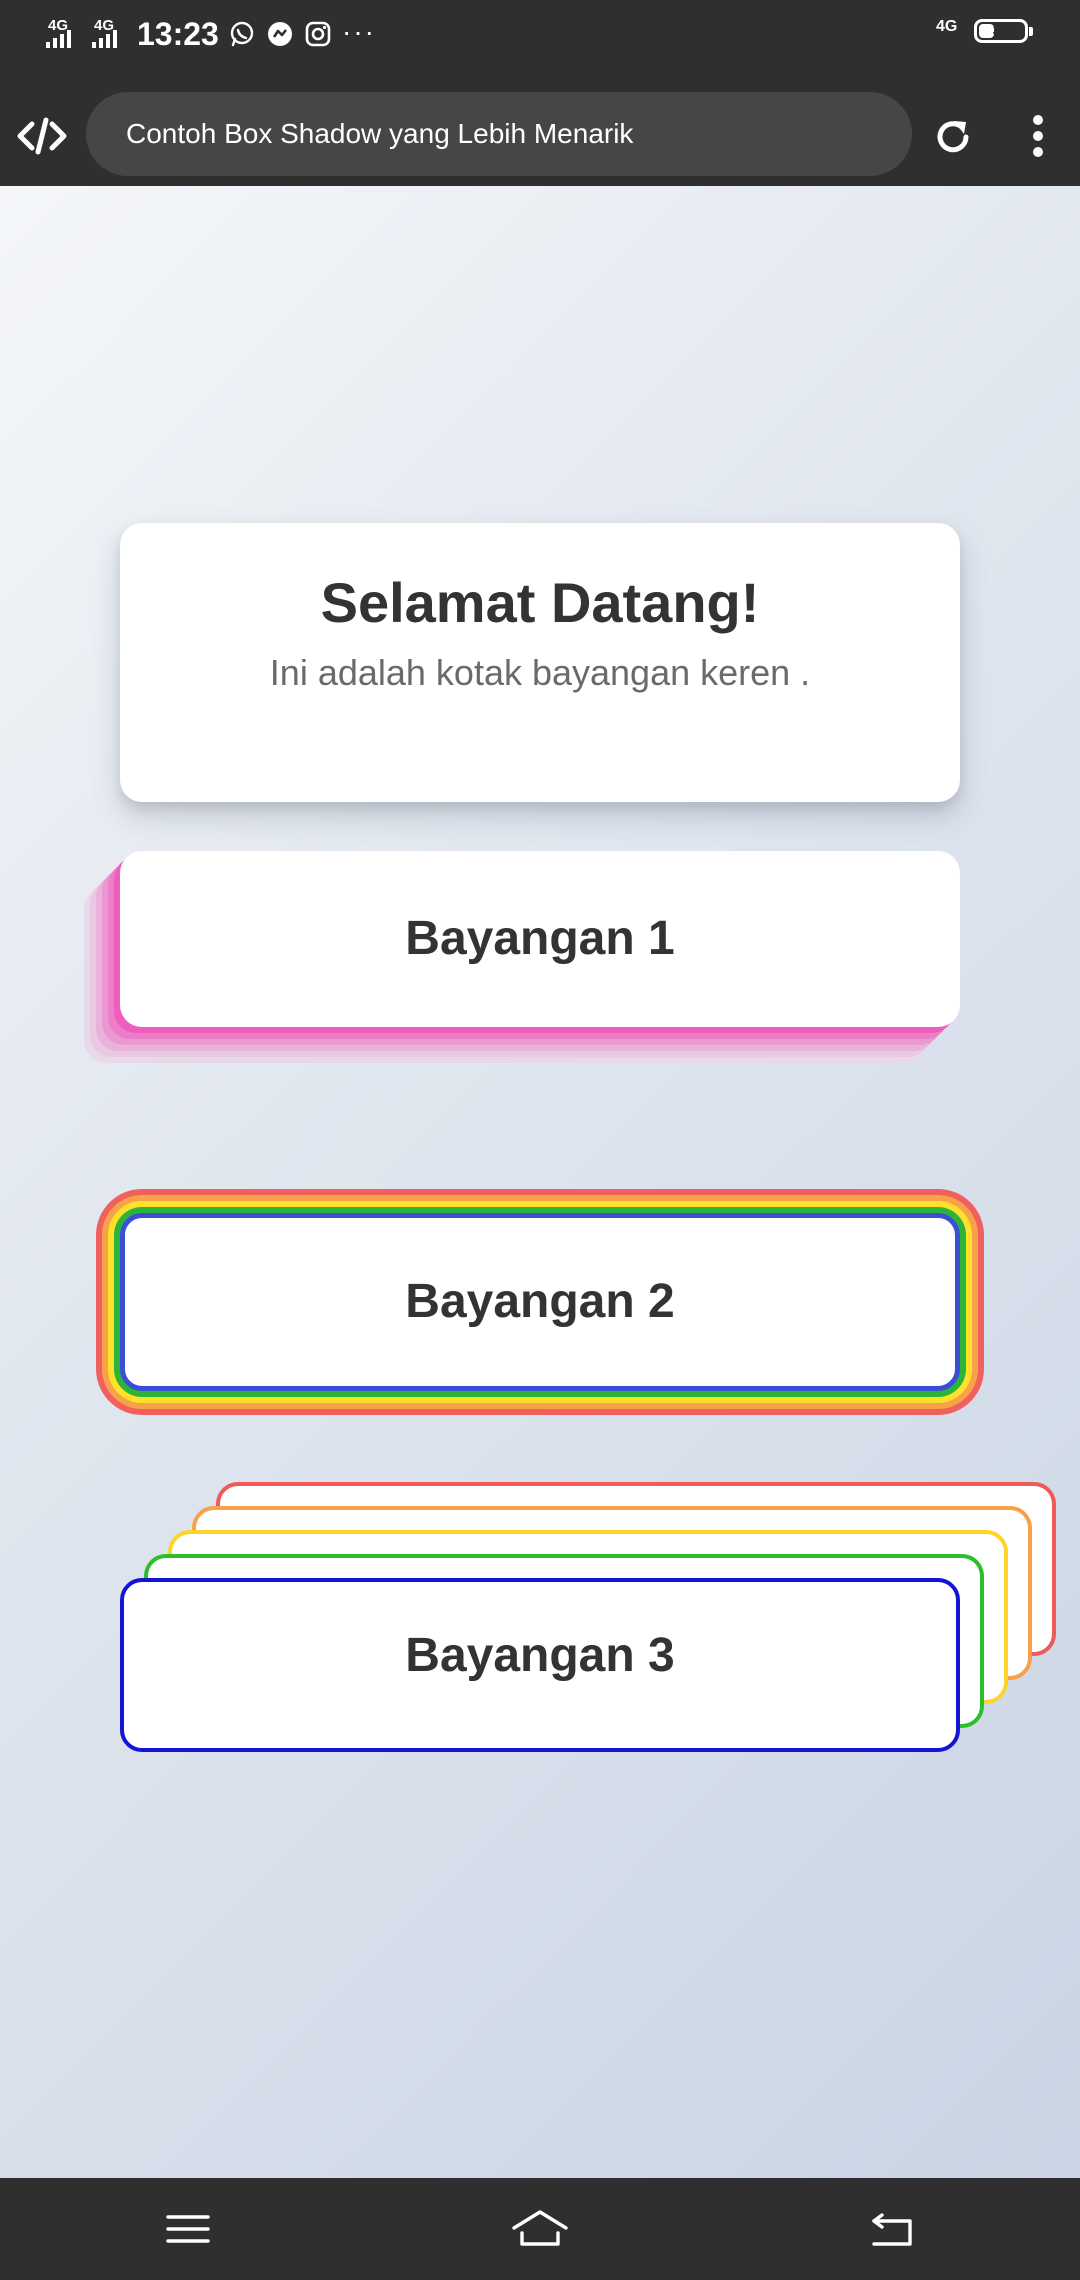 The width and height of the screenshot is (1080, 2280). I want to click on more-vertical-icon, so click(1038, 136).